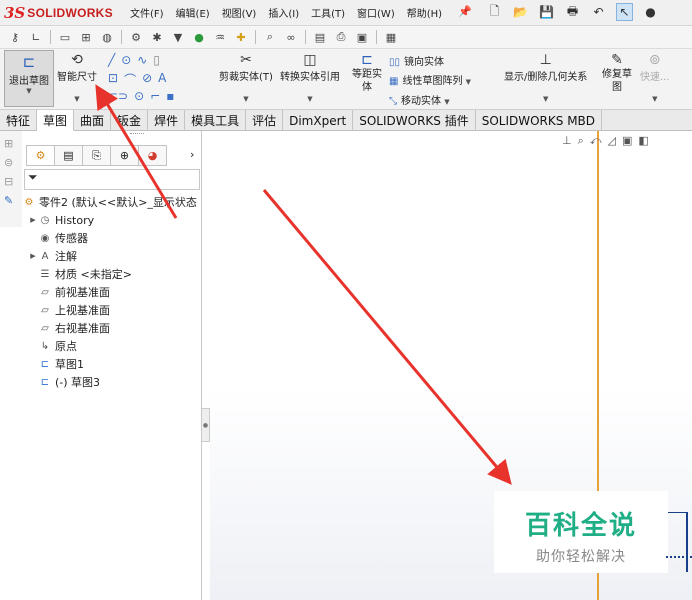  Describe the element at coordinates (430, 62) in the screenshot. I see `mirror-entities-button: ▯▯ 镜向实体` at that location.